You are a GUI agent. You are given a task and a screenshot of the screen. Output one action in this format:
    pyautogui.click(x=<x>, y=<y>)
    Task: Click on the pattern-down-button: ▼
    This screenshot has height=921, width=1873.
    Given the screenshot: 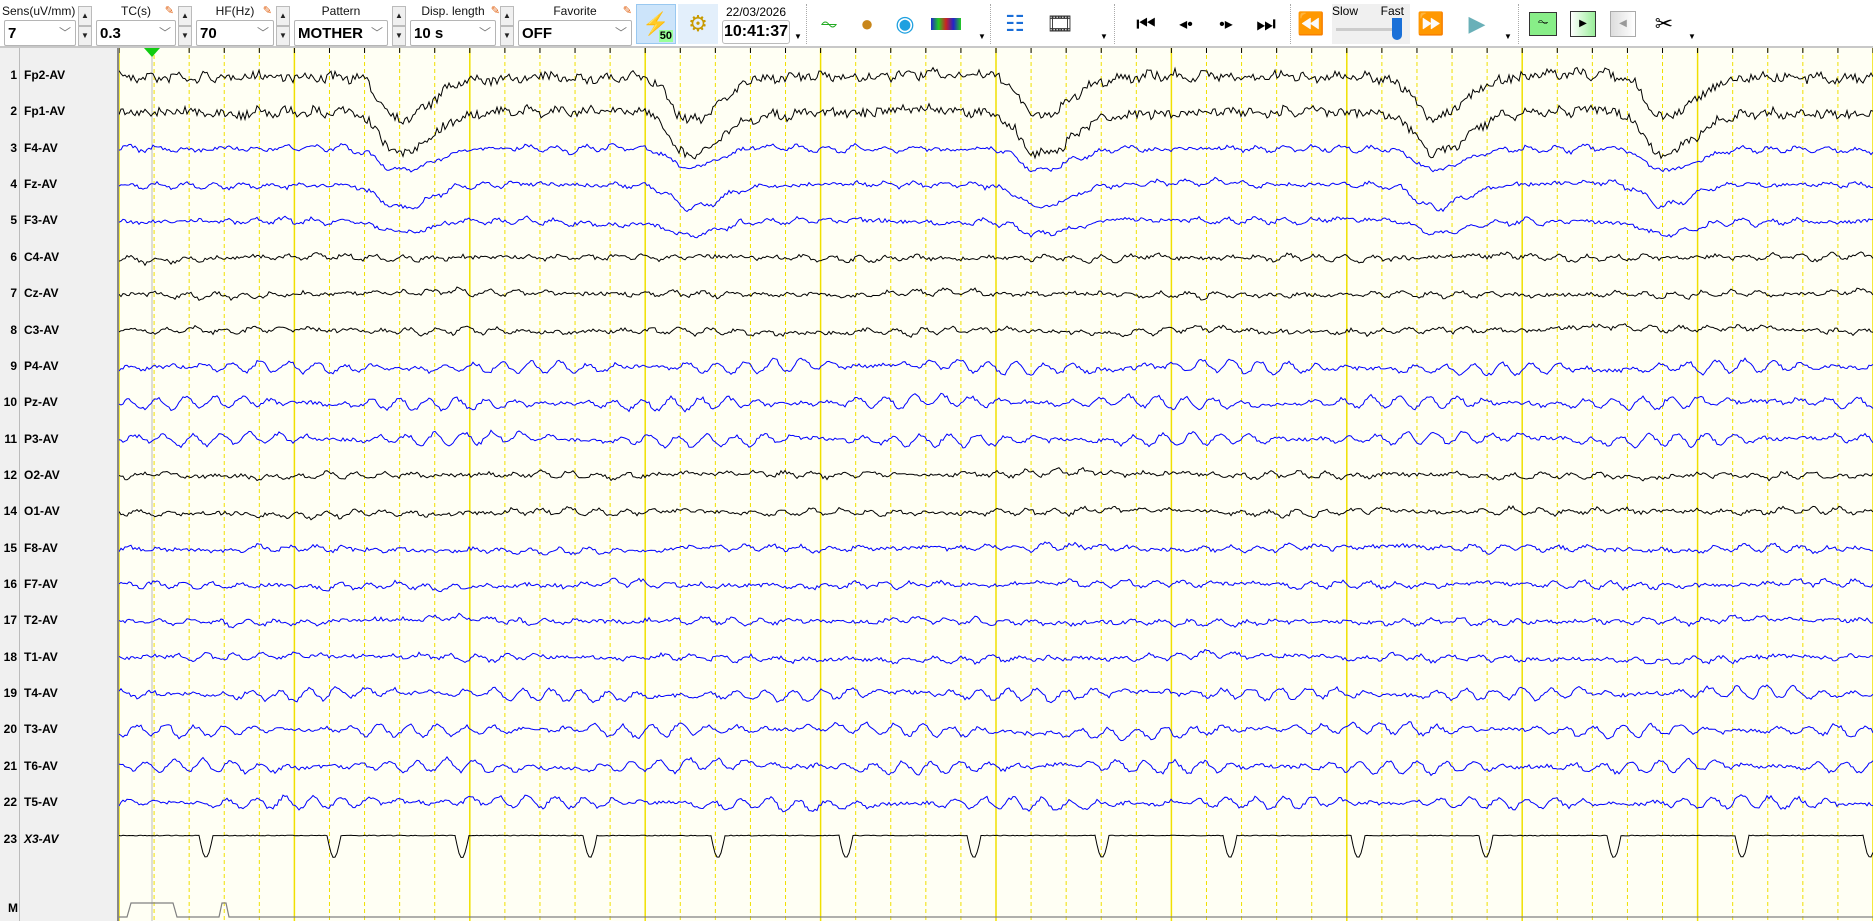 What is the action you would take?
    pyautogui.click(x=399, y=36)
    